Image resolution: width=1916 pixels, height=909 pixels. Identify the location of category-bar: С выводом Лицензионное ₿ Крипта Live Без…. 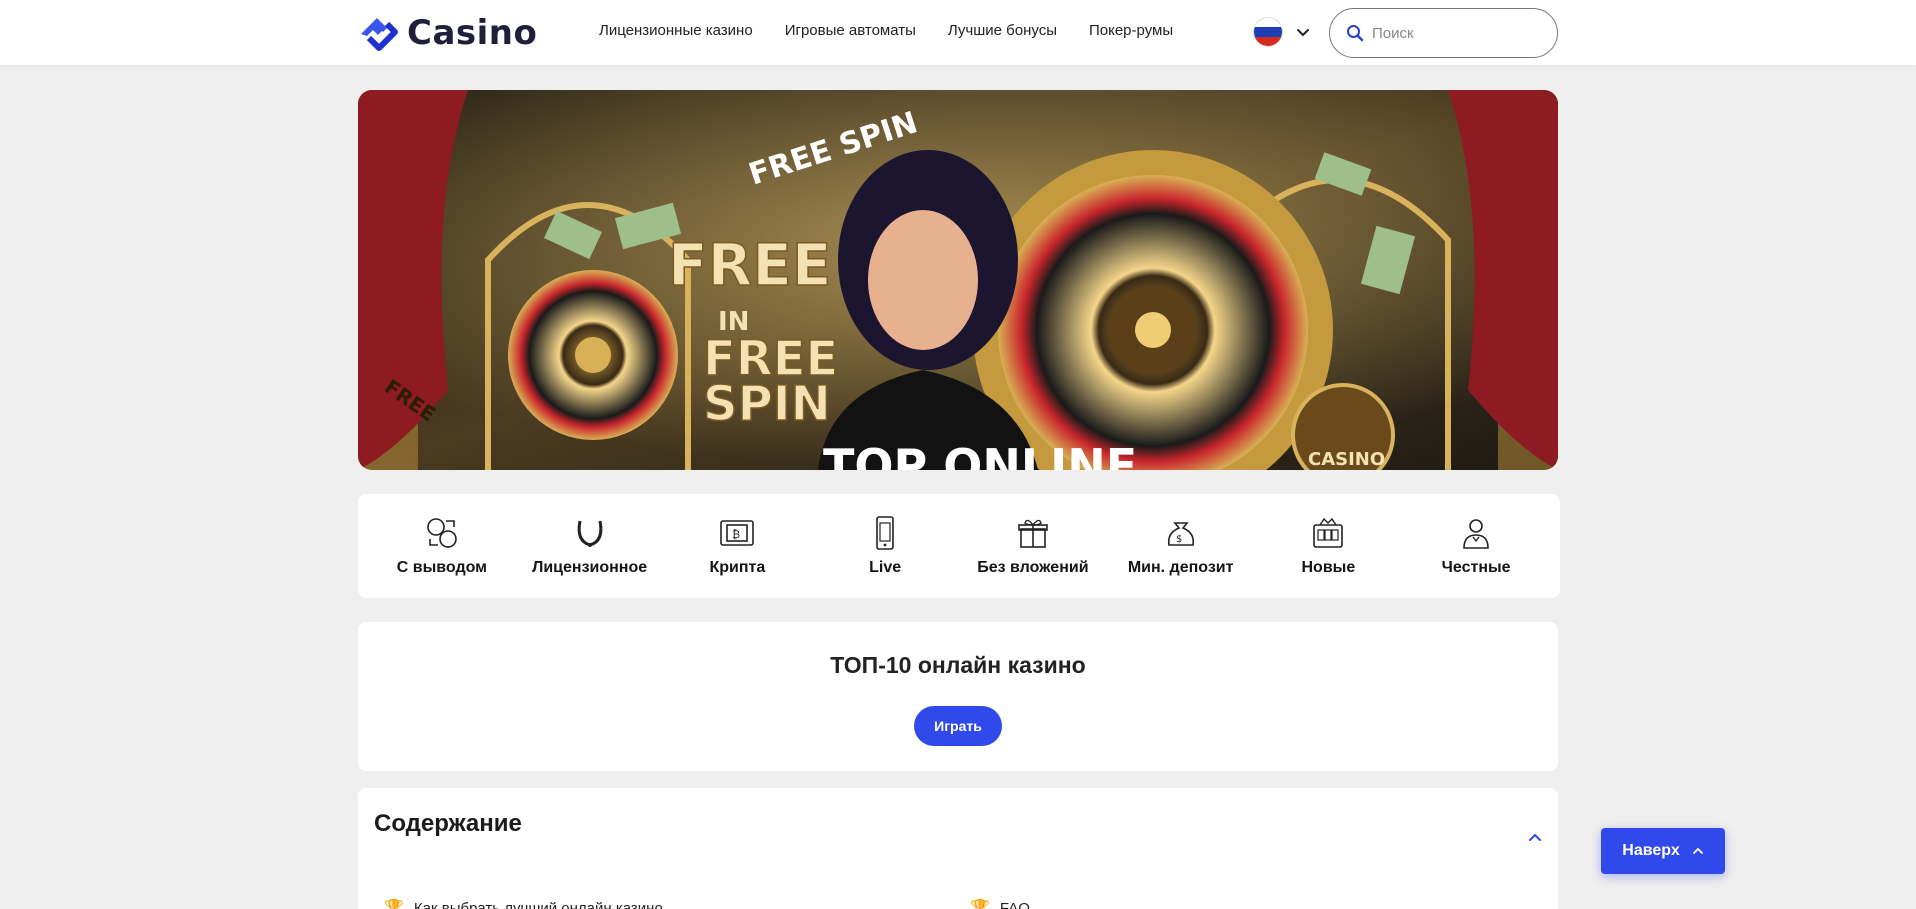
(959, 546).